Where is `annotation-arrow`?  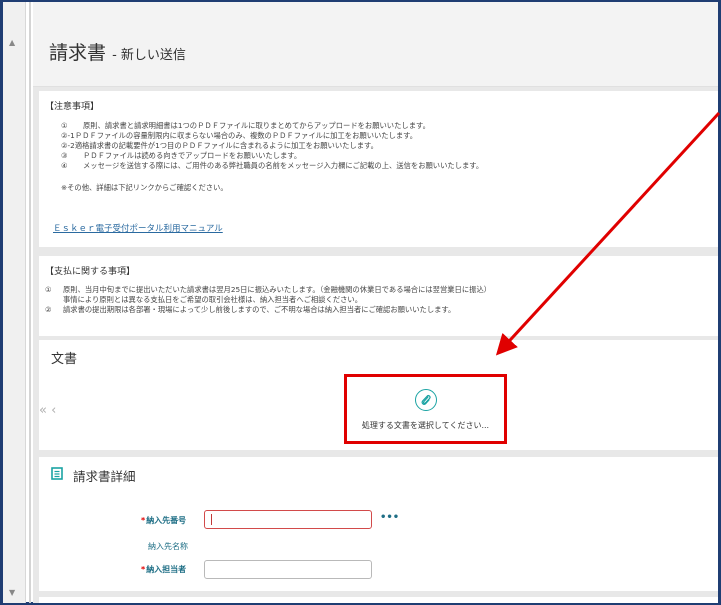 annotation-arrow is located at coordinates (608, 233).